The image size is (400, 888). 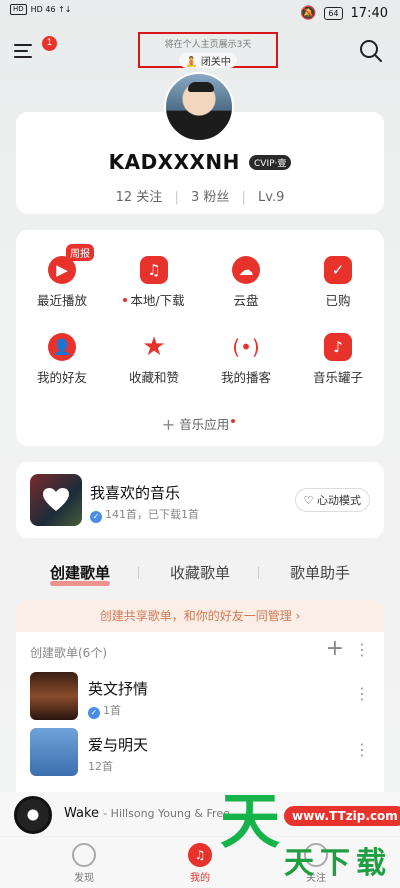 I want to click on status-notice: 将在个人主页展示3天 🧘 闭关中, so click(x=208, y=50).